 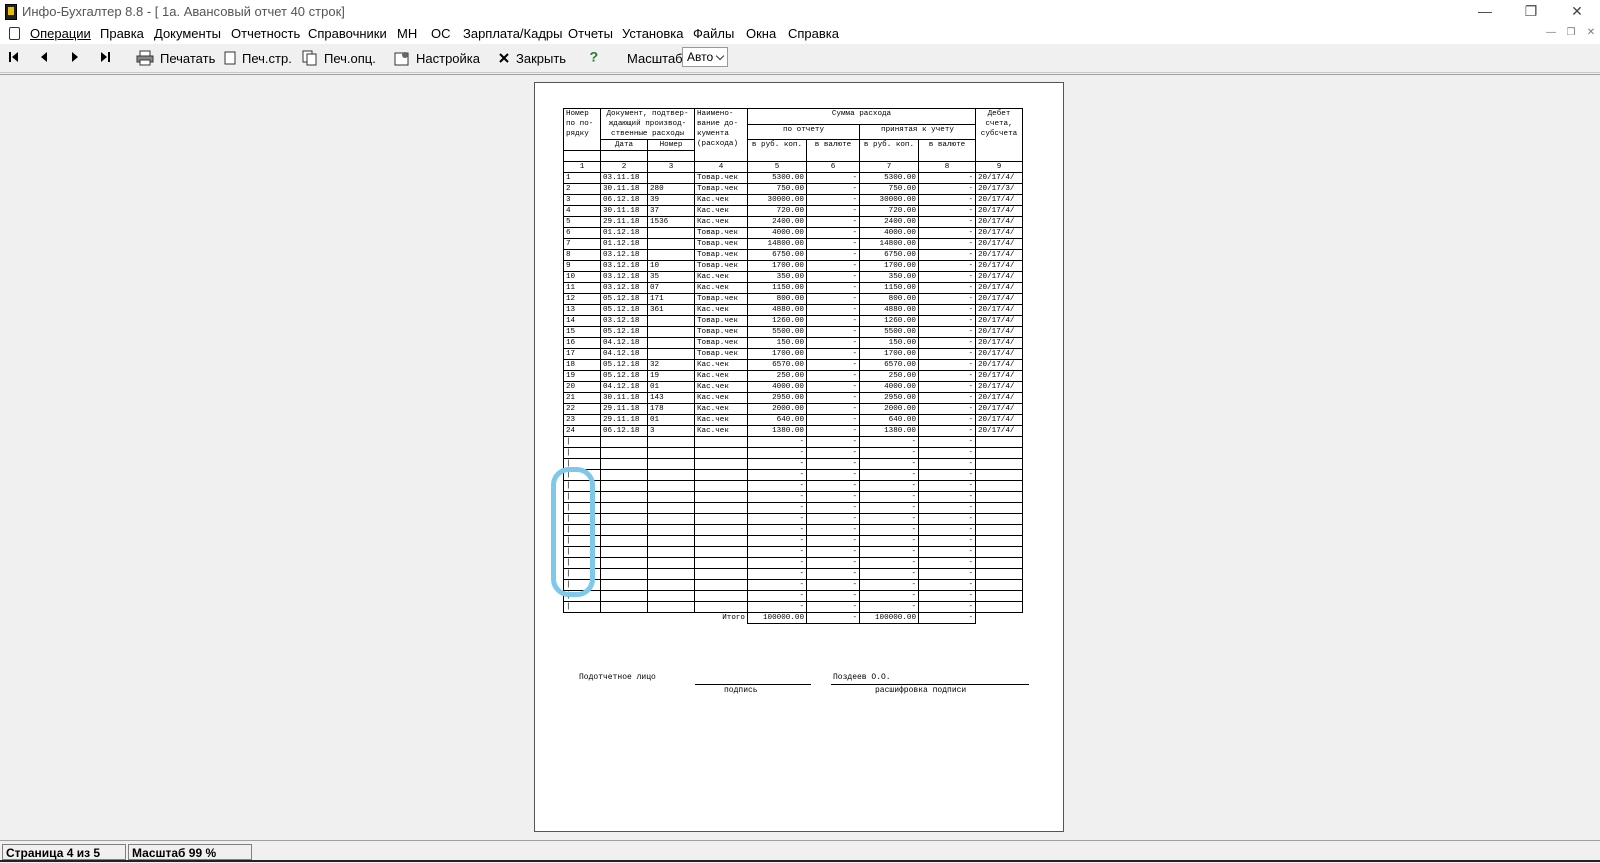 I want to click on close-button: Закрыть, so click(x=532, y=58).